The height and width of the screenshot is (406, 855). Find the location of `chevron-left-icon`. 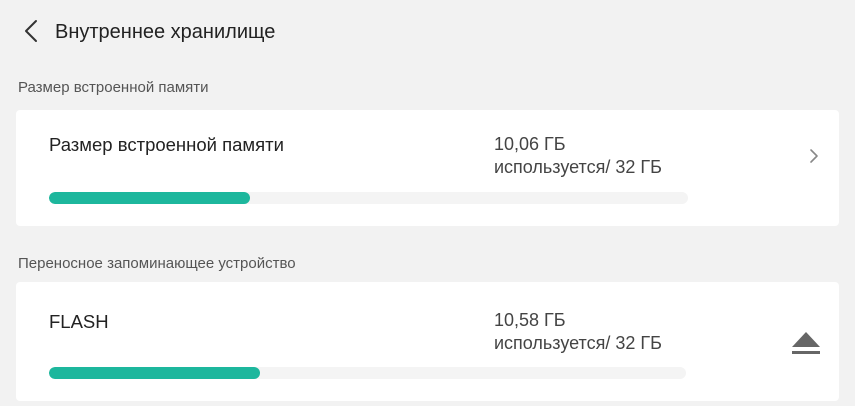

chevron-left-icon is located at coordinates (31, 31).